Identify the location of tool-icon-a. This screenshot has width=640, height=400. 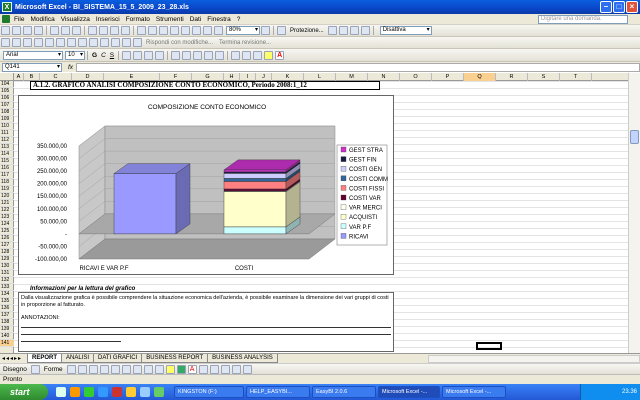
(332, 30).